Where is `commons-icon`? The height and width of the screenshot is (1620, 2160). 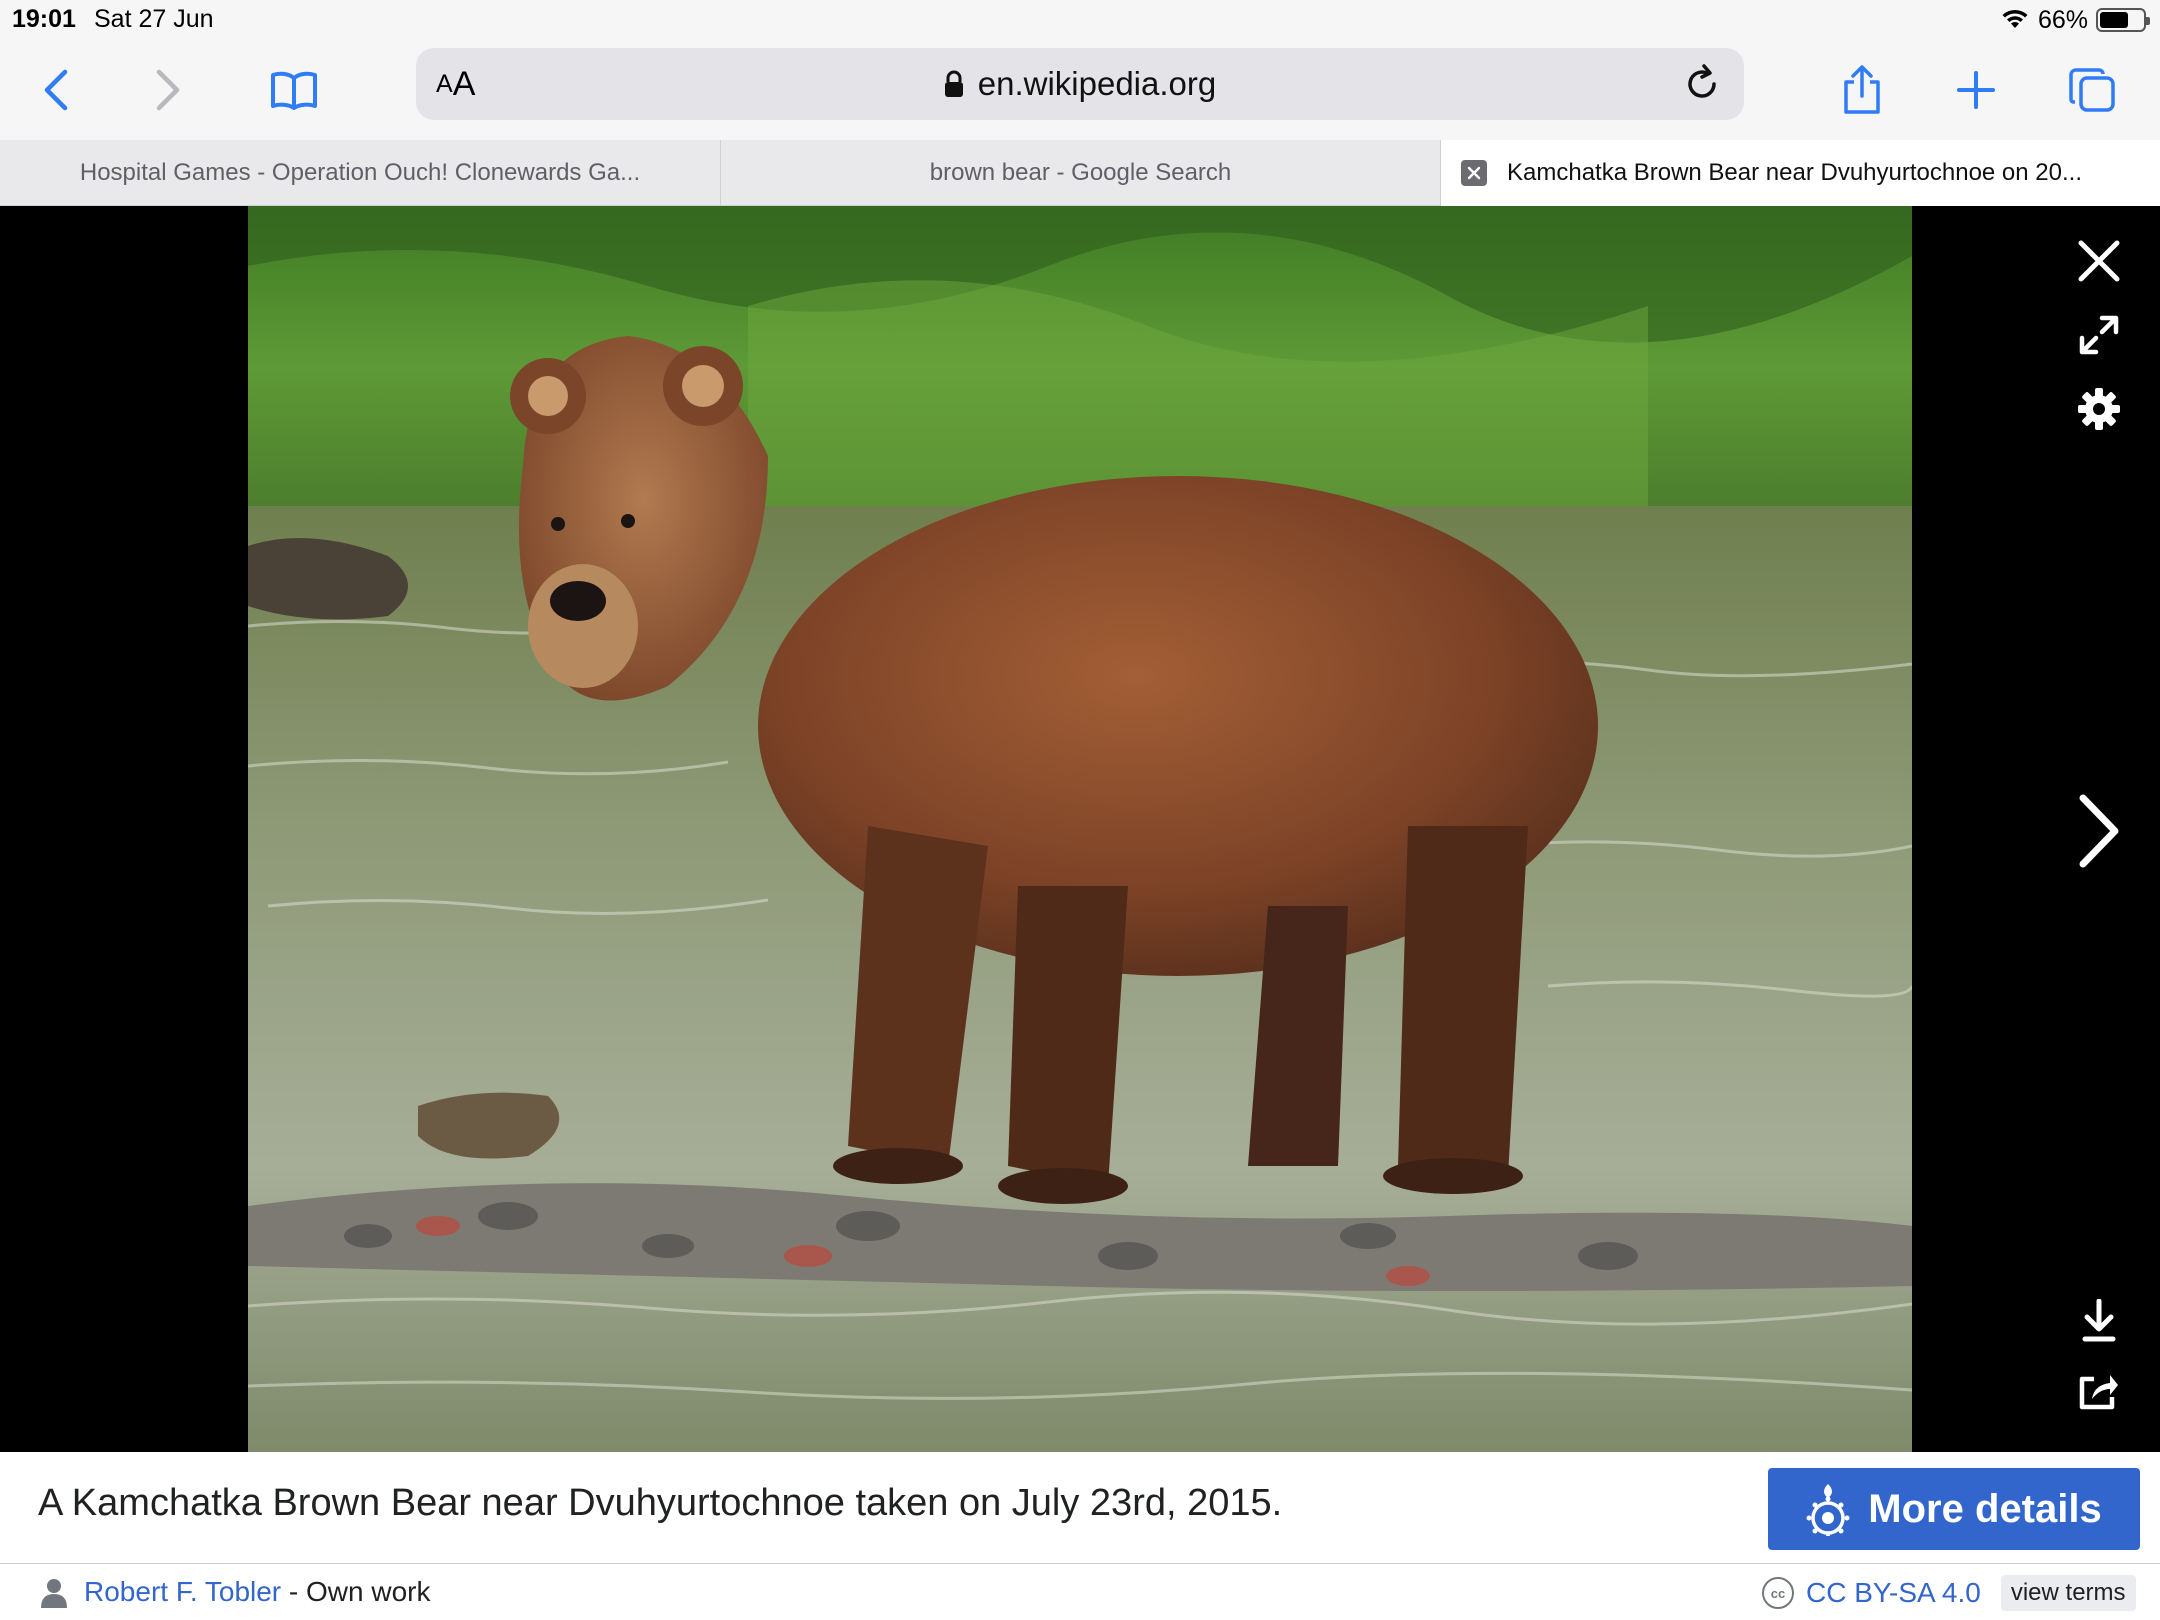
commons-icon is located at coordinates (1828, 1510).